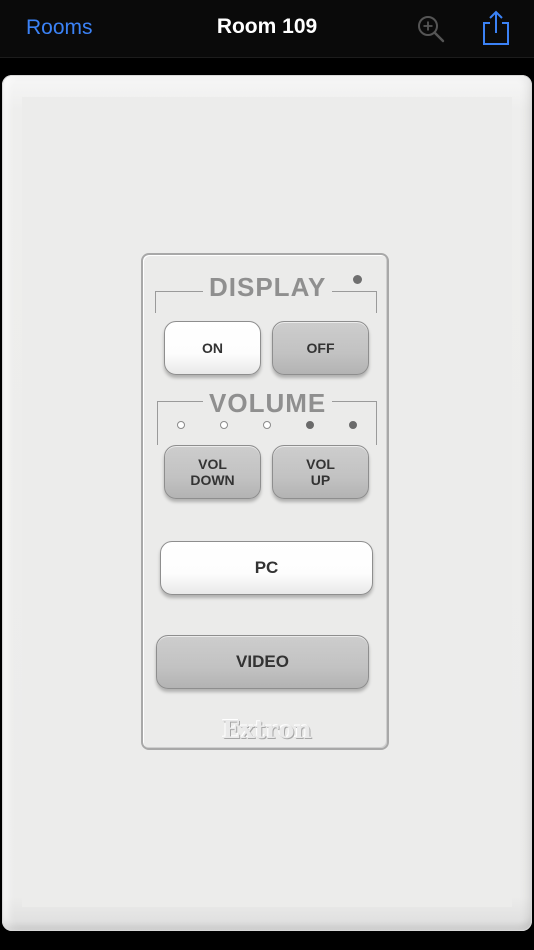 The height and width of the screenshot is (950, 534). What do you see at coordinates (266, 568) in the screenshot?
I see `pc-input-button: PC` at bounding box center [266, 568].